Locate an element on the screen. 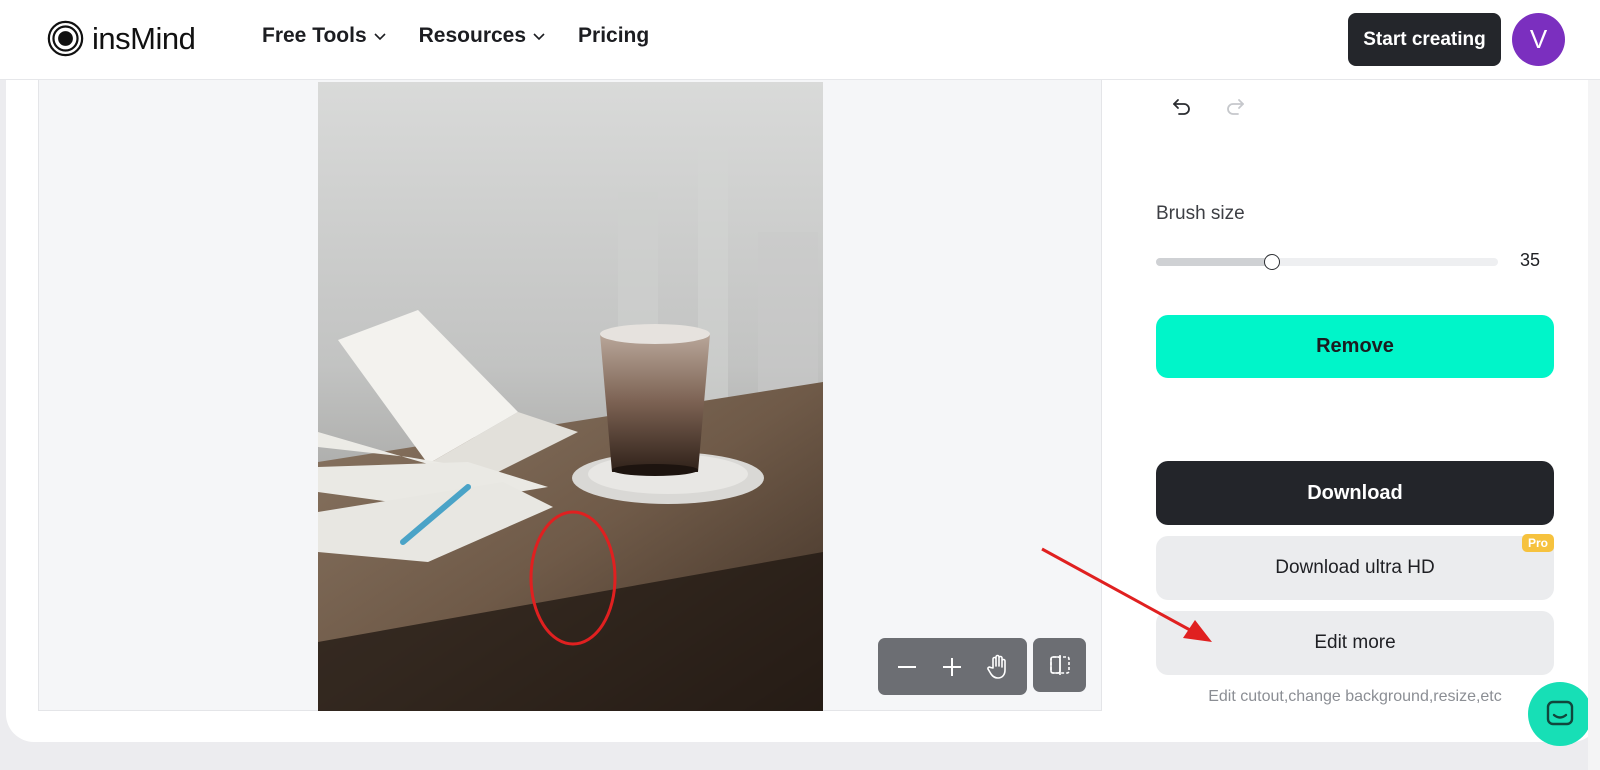  zoom-in-button is located at coordinates (952, 667).